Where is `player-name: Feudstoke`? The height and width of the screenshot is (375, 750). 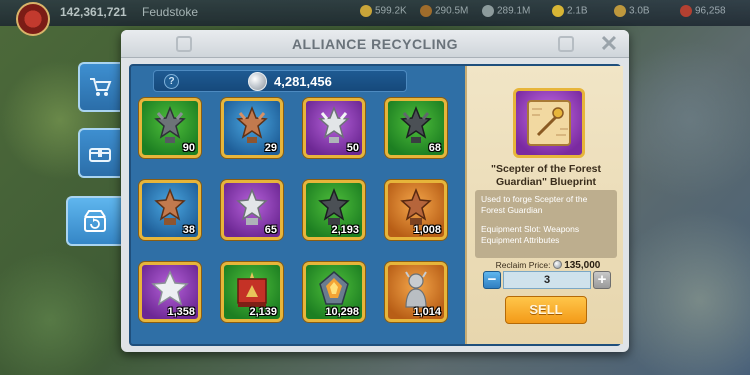 player-name: Feudstoke is located at coordinates (170, 12).